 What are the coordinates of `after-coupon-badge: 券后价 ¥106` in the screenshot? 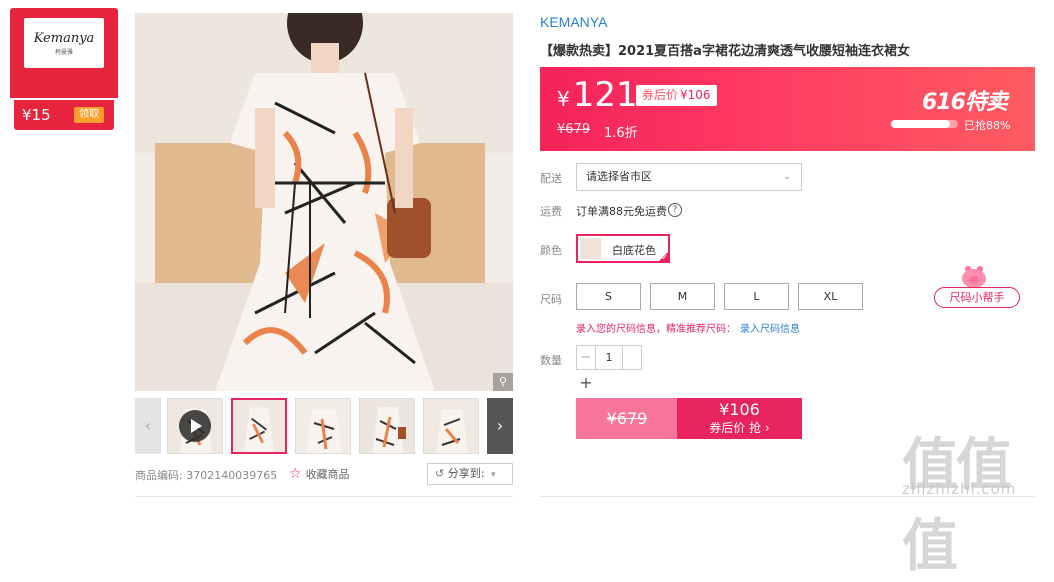 It's located at (676, 95).